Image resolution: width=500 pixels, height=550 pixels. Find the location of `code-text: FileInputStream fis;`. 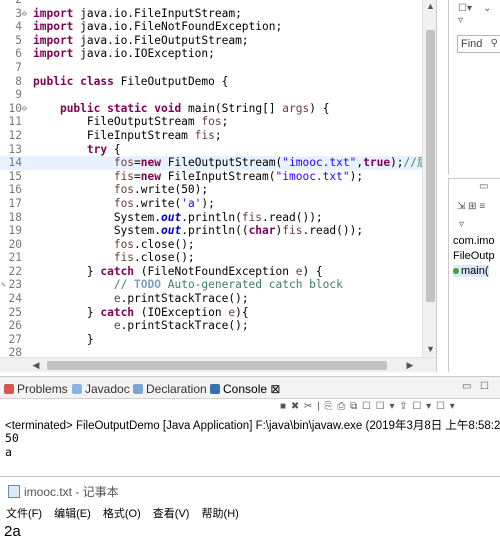

code-text: FileInputStream fis; is located at coordinates (127, 136).